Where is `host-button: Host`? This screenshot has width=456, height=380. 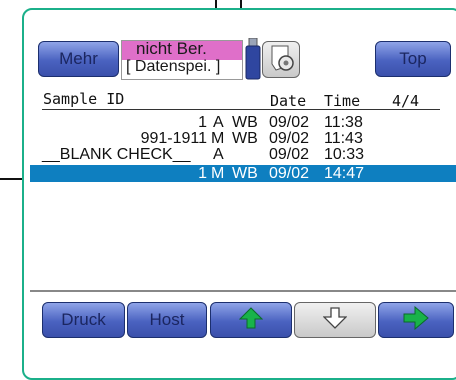
host-button: Host is located at coordinates (167, 320).